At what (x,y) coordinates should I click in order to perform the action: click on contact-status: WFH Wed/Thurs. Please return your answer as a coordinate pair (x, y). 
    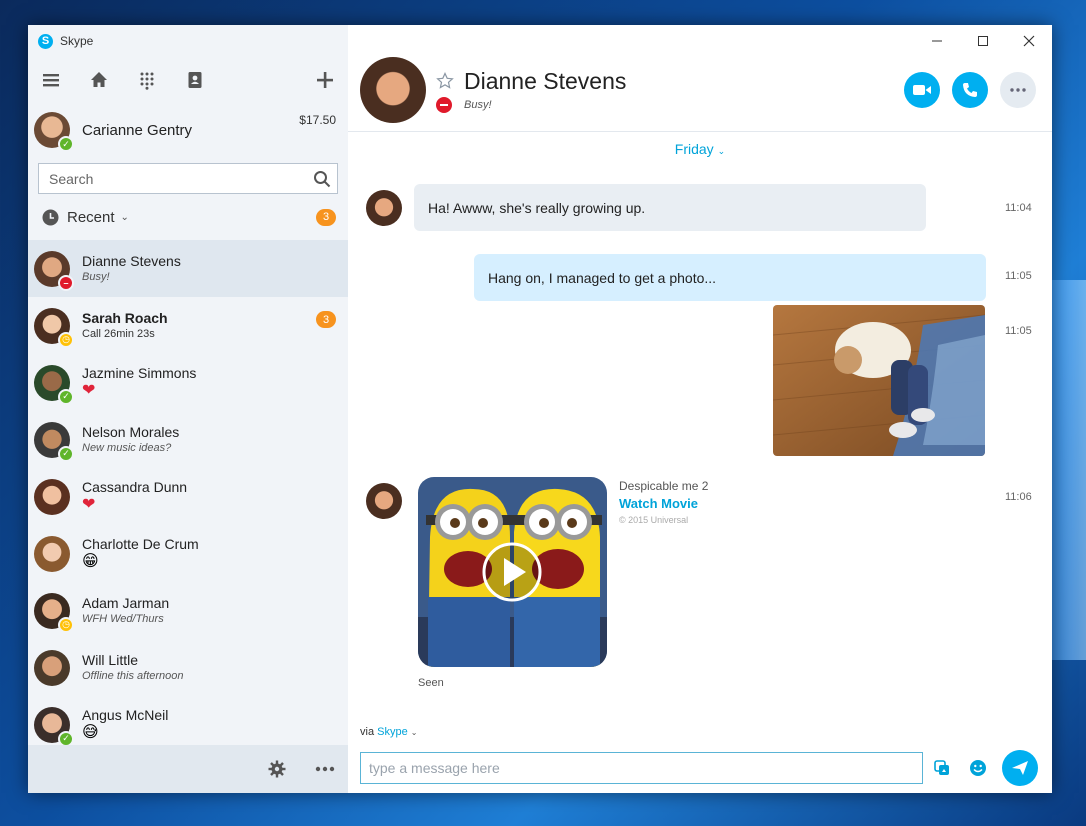
    Looking at the image, I should click on (123, 618).